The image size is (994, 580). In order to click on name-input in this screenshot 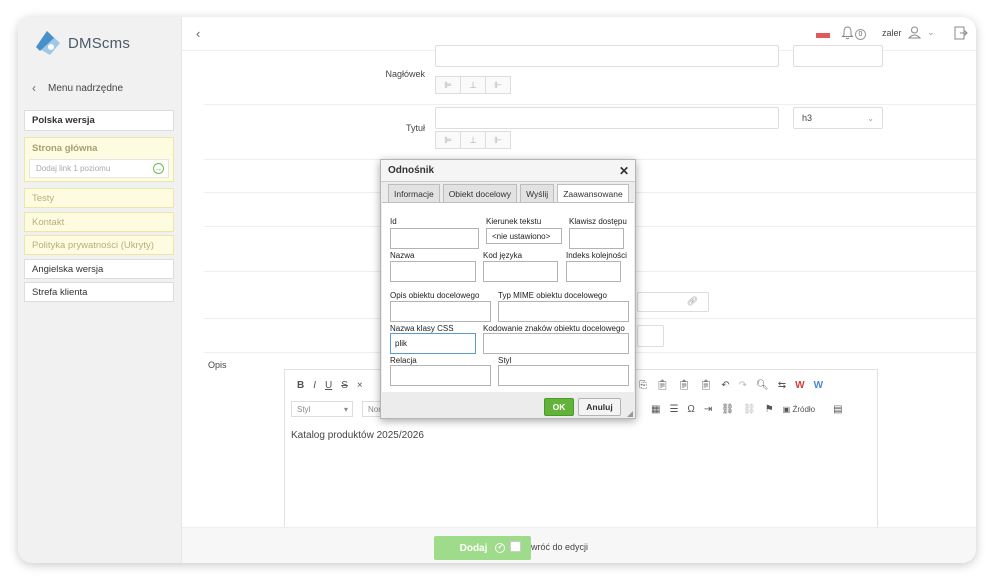, I will do `click(433, 271)`.